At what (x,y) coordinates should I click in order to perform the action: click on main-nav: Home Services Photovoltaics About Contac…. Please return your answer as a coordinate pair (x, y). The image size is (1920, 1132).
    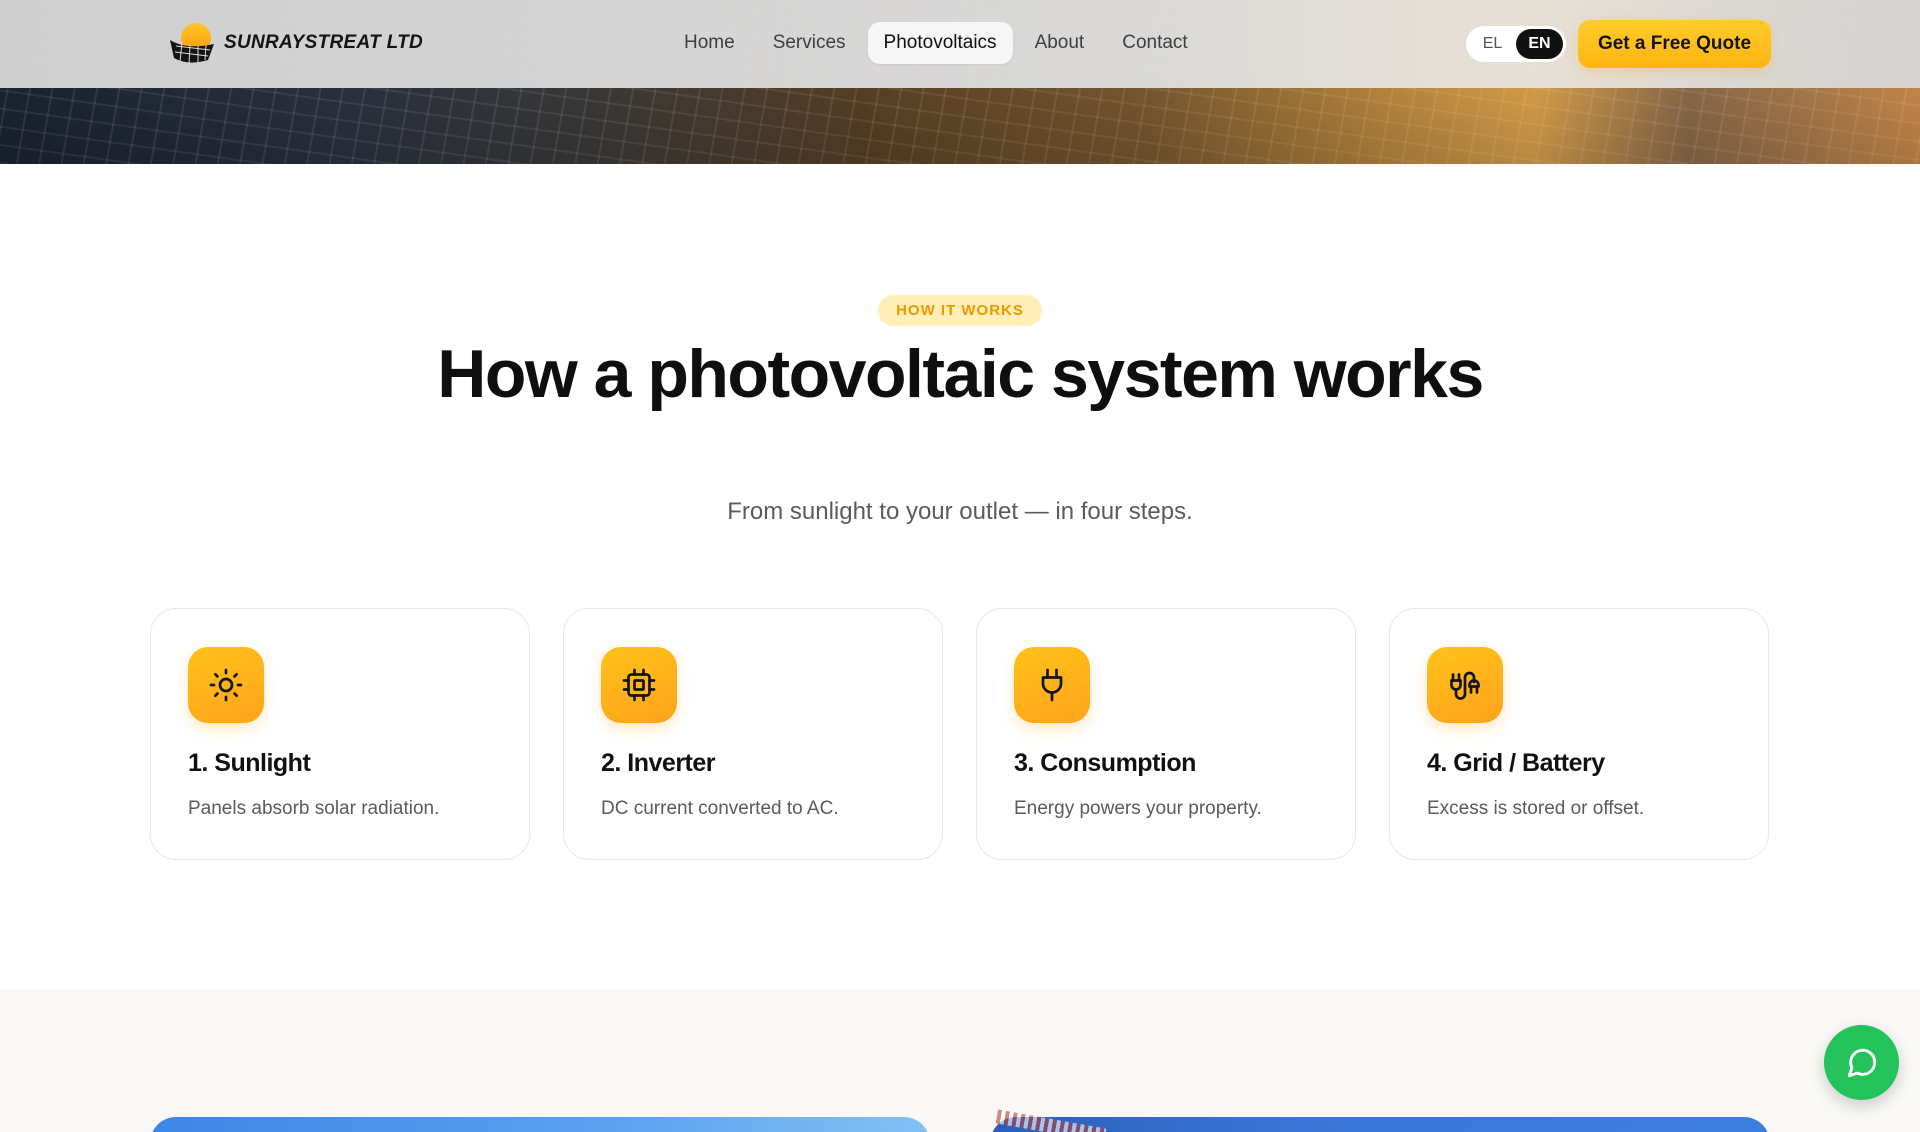
    Looking at the image, I should click on (936, 43).